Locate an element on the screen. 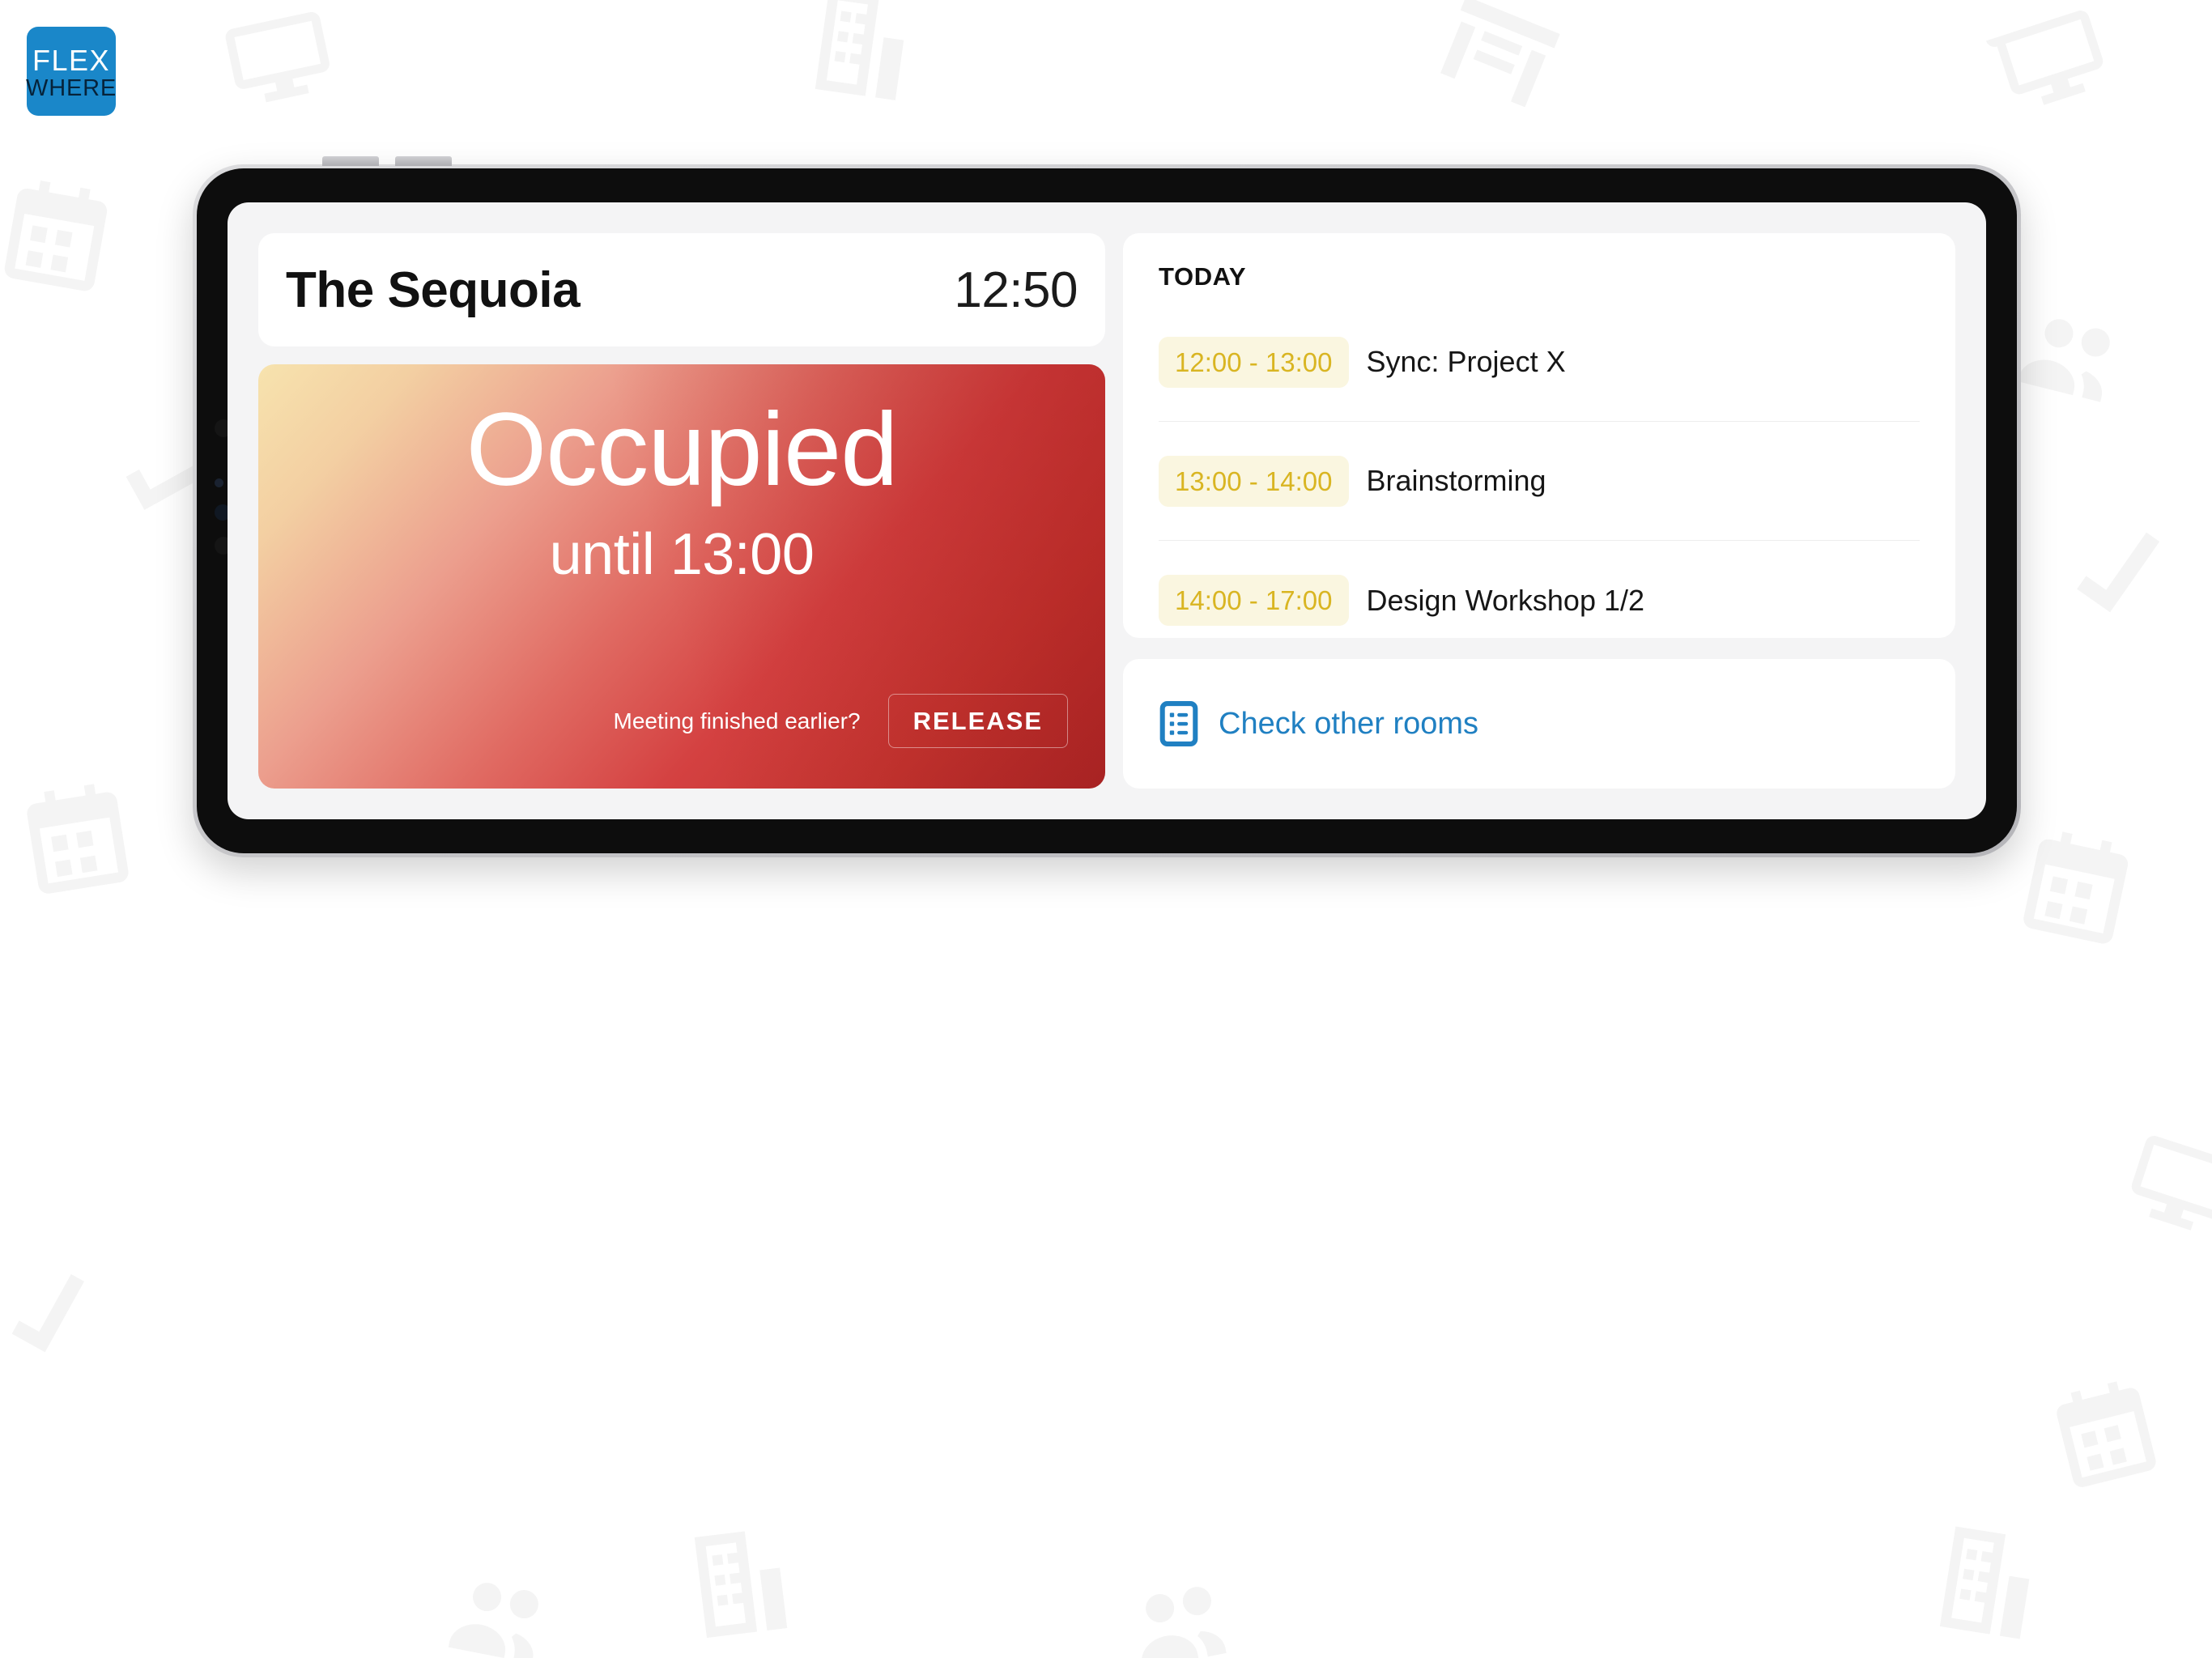 The image size is (2212, 1658). status-state: Occupied is located at coordinates (682, 449).